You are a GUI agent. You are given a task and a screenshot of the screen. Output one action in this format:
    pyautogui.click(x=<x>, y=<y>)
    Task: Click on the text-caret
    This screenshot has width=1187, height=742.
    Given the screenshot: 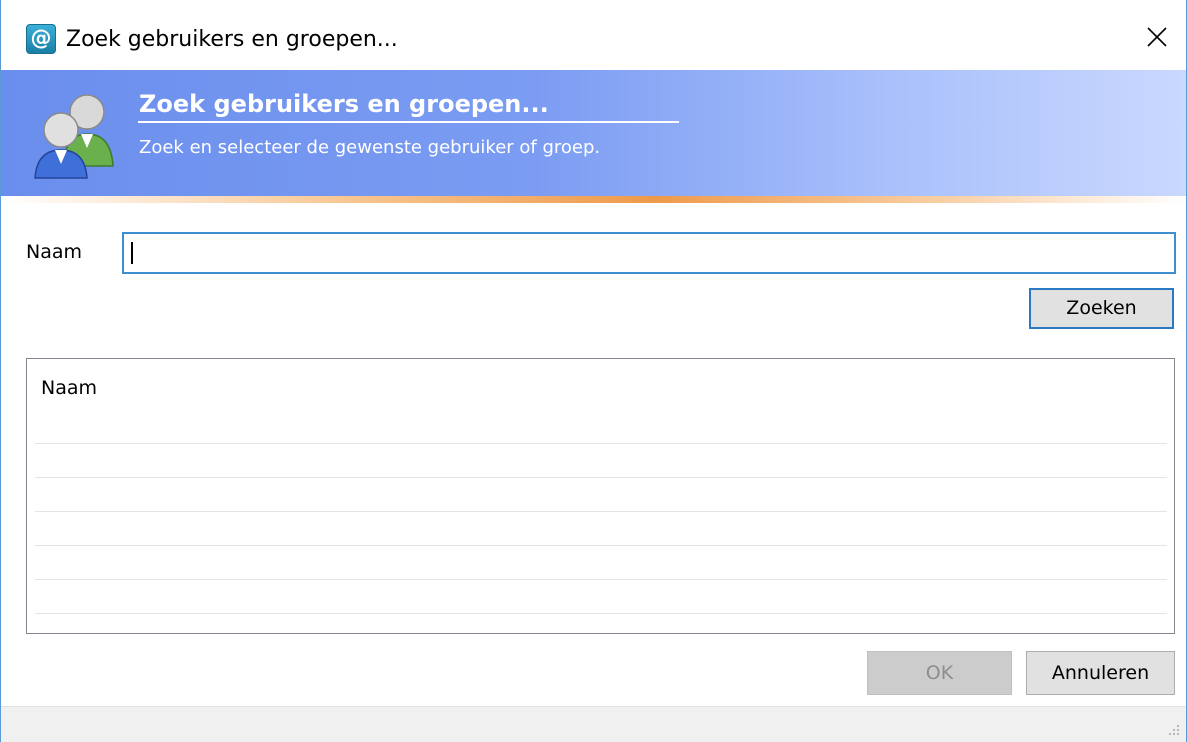 What is the action you would take?
    pyautogui.click(x=132, y=253)
    